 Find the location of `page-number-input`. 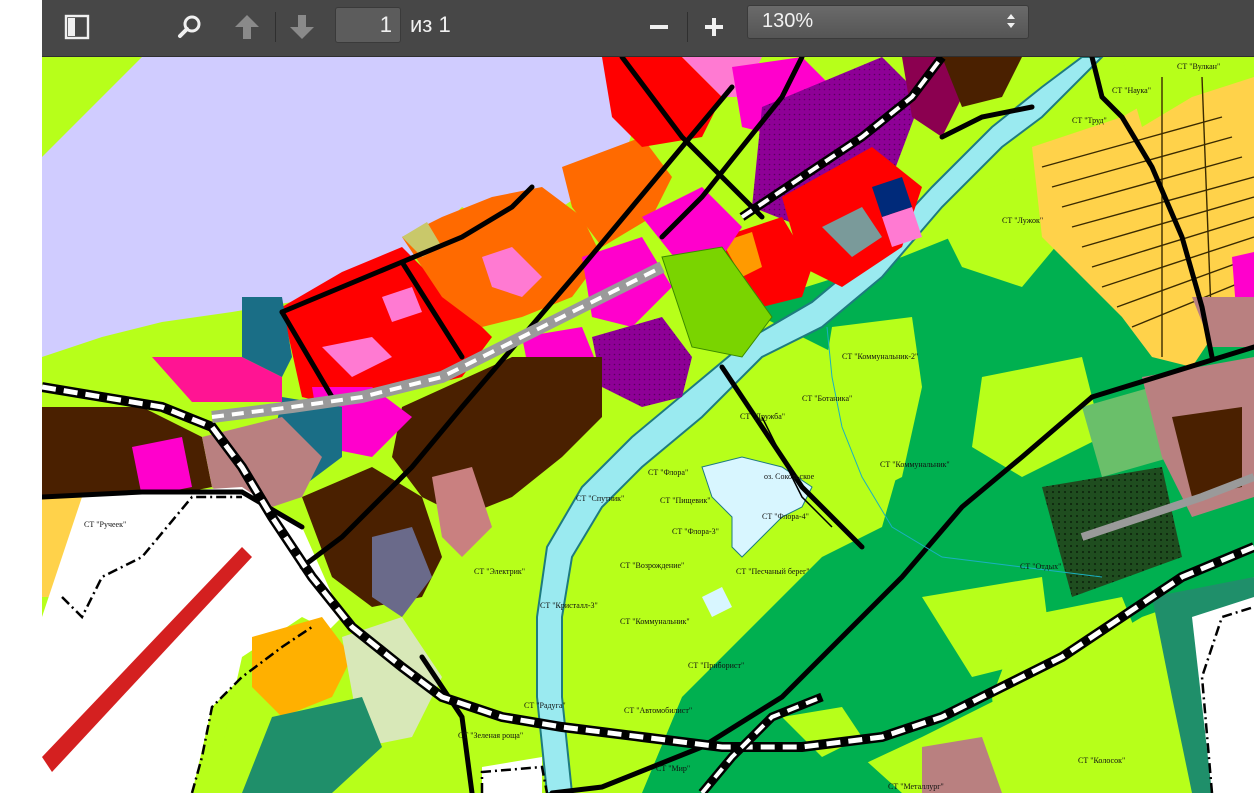

page-number-input is located at coordinates (368, 25).